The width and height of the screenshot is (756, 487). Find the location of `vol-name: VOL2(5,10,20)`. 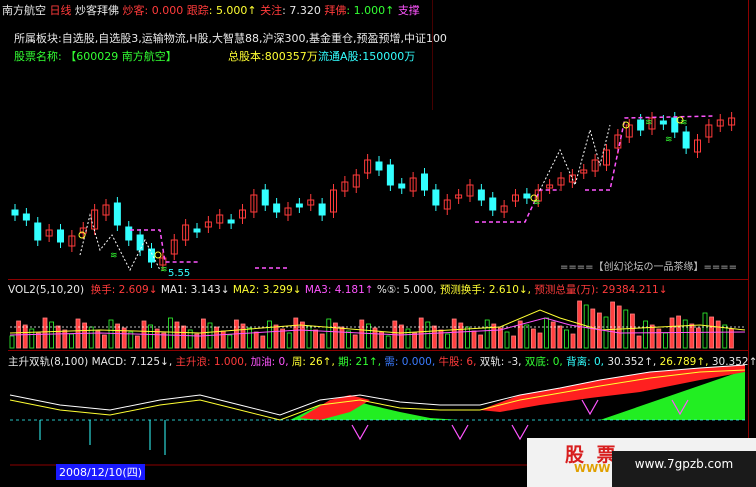

vol-name: VOL2(5,10,20) is located at coordinates (46, 290).